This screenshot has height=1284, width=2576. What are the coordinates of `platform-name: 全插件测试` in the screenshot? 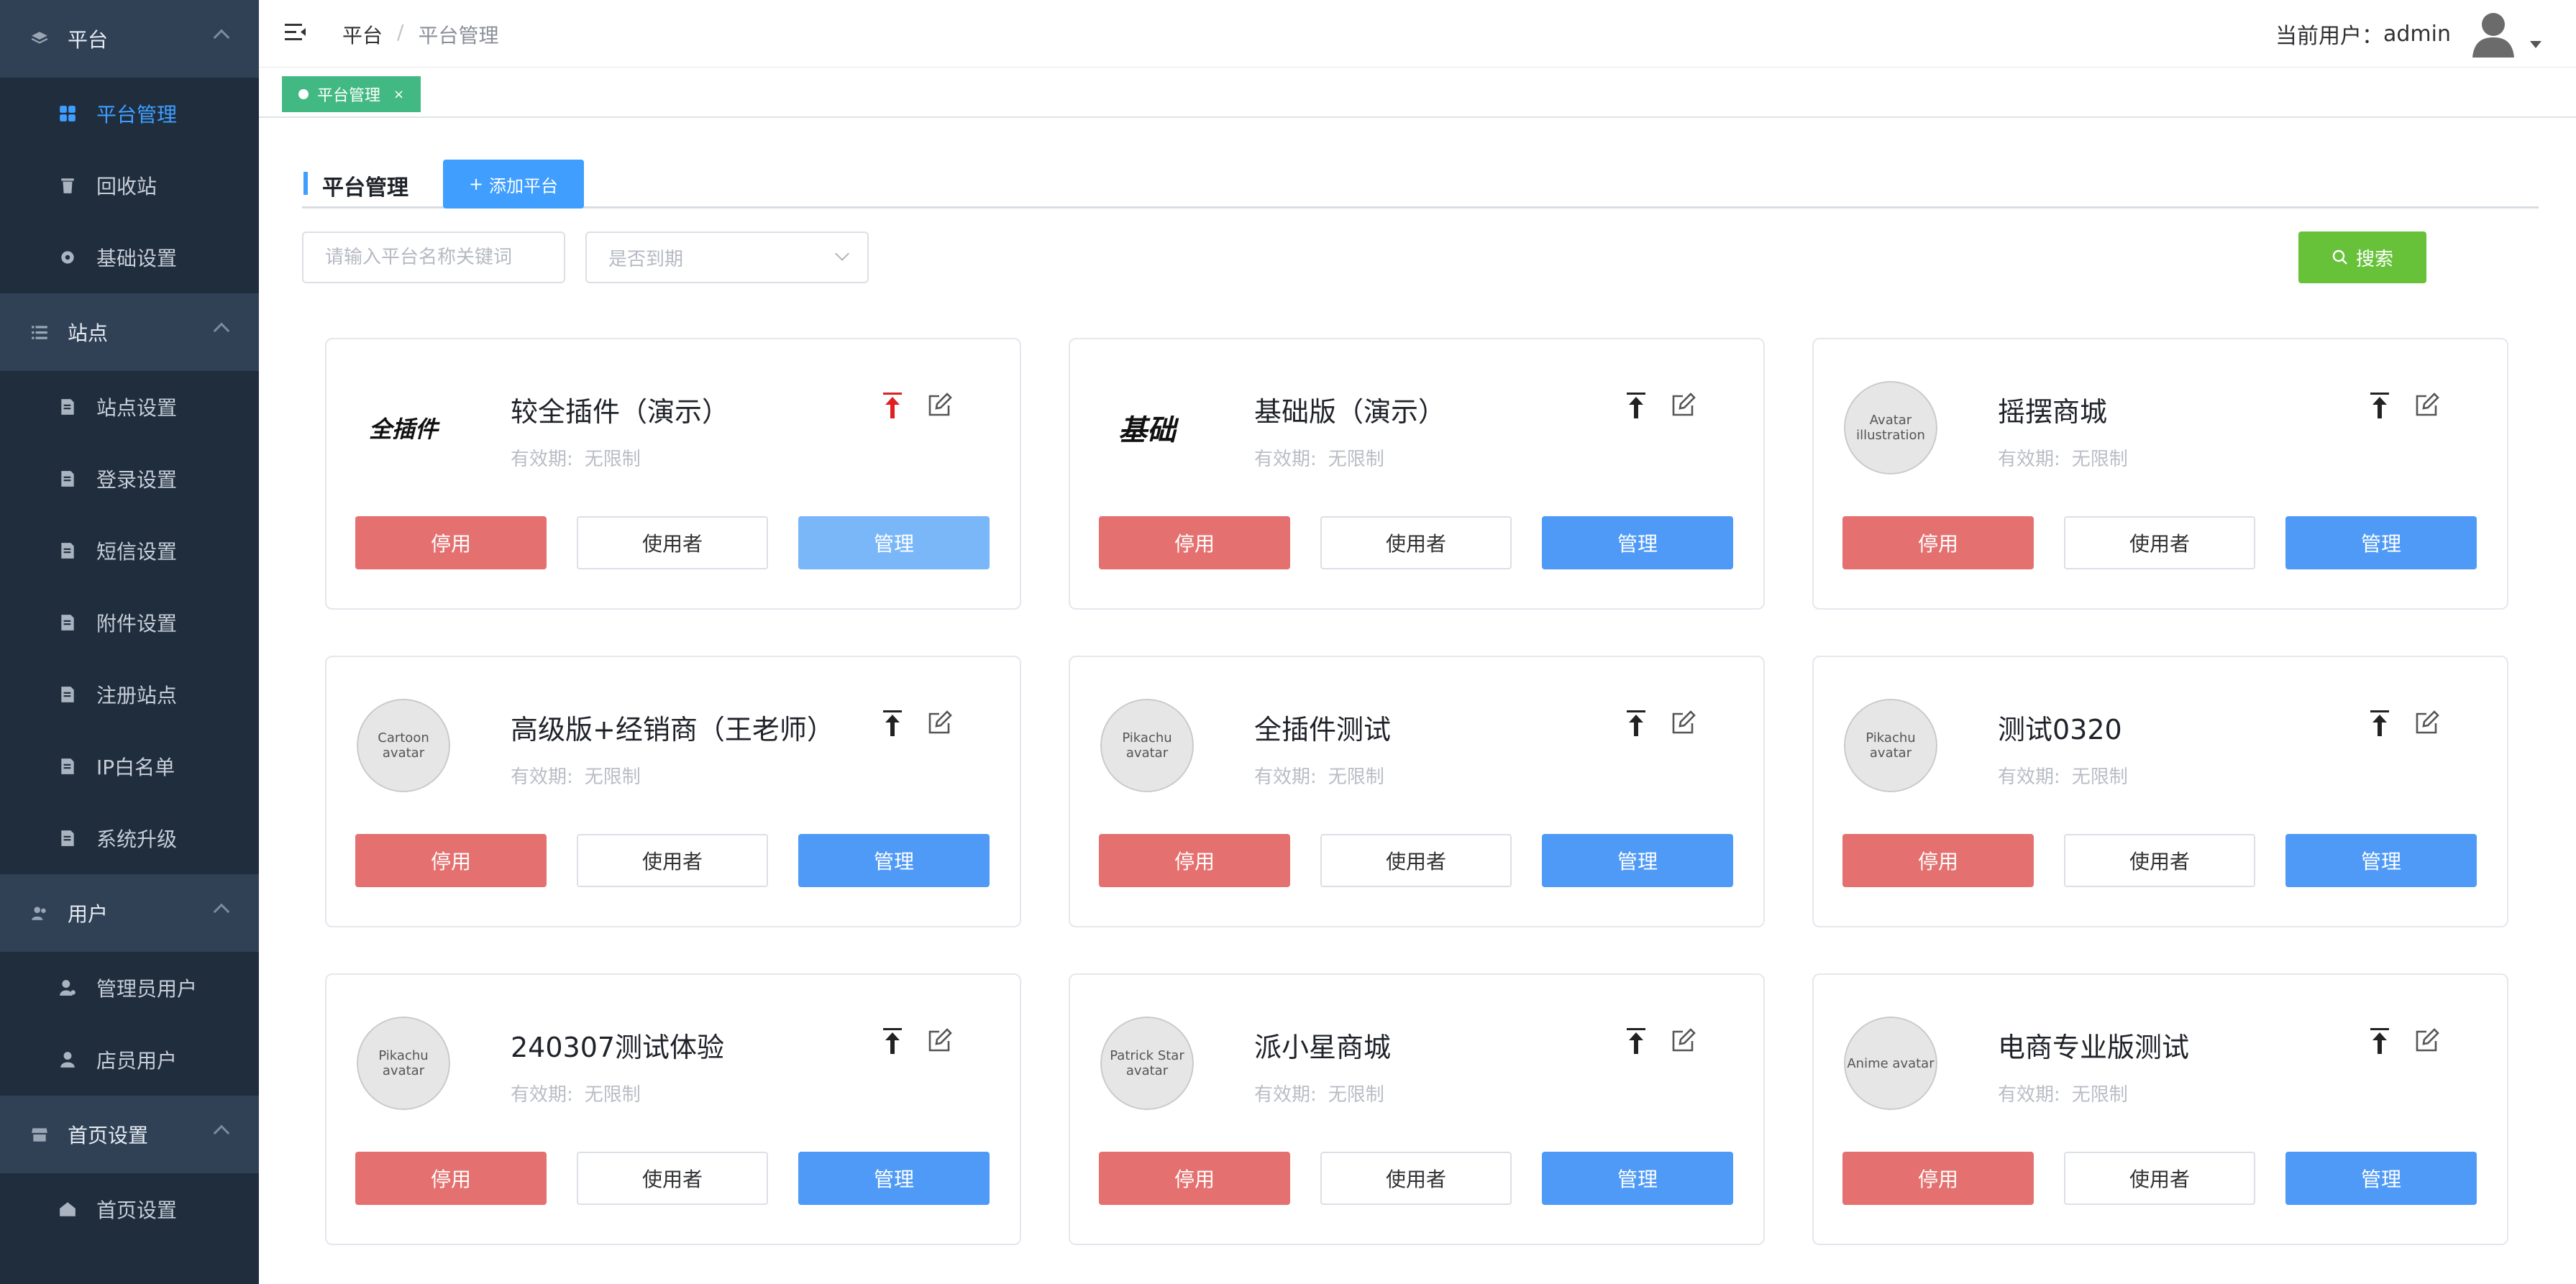 It's located at (1323, 730).